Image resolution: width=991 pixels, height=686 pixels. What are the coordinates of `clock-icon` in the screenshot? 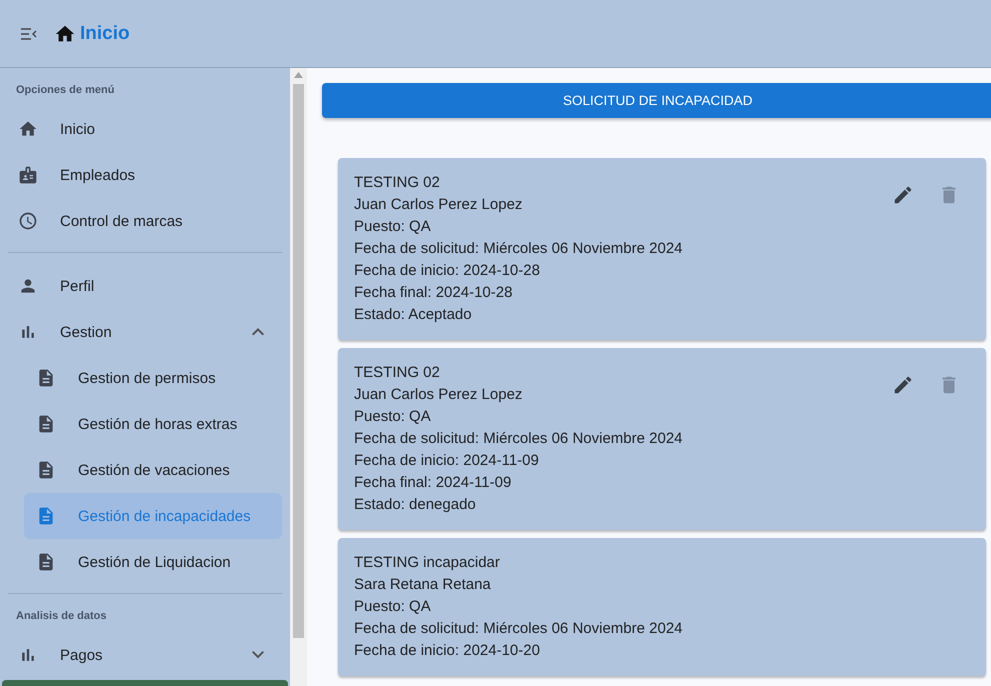 It's located at (28, 221).